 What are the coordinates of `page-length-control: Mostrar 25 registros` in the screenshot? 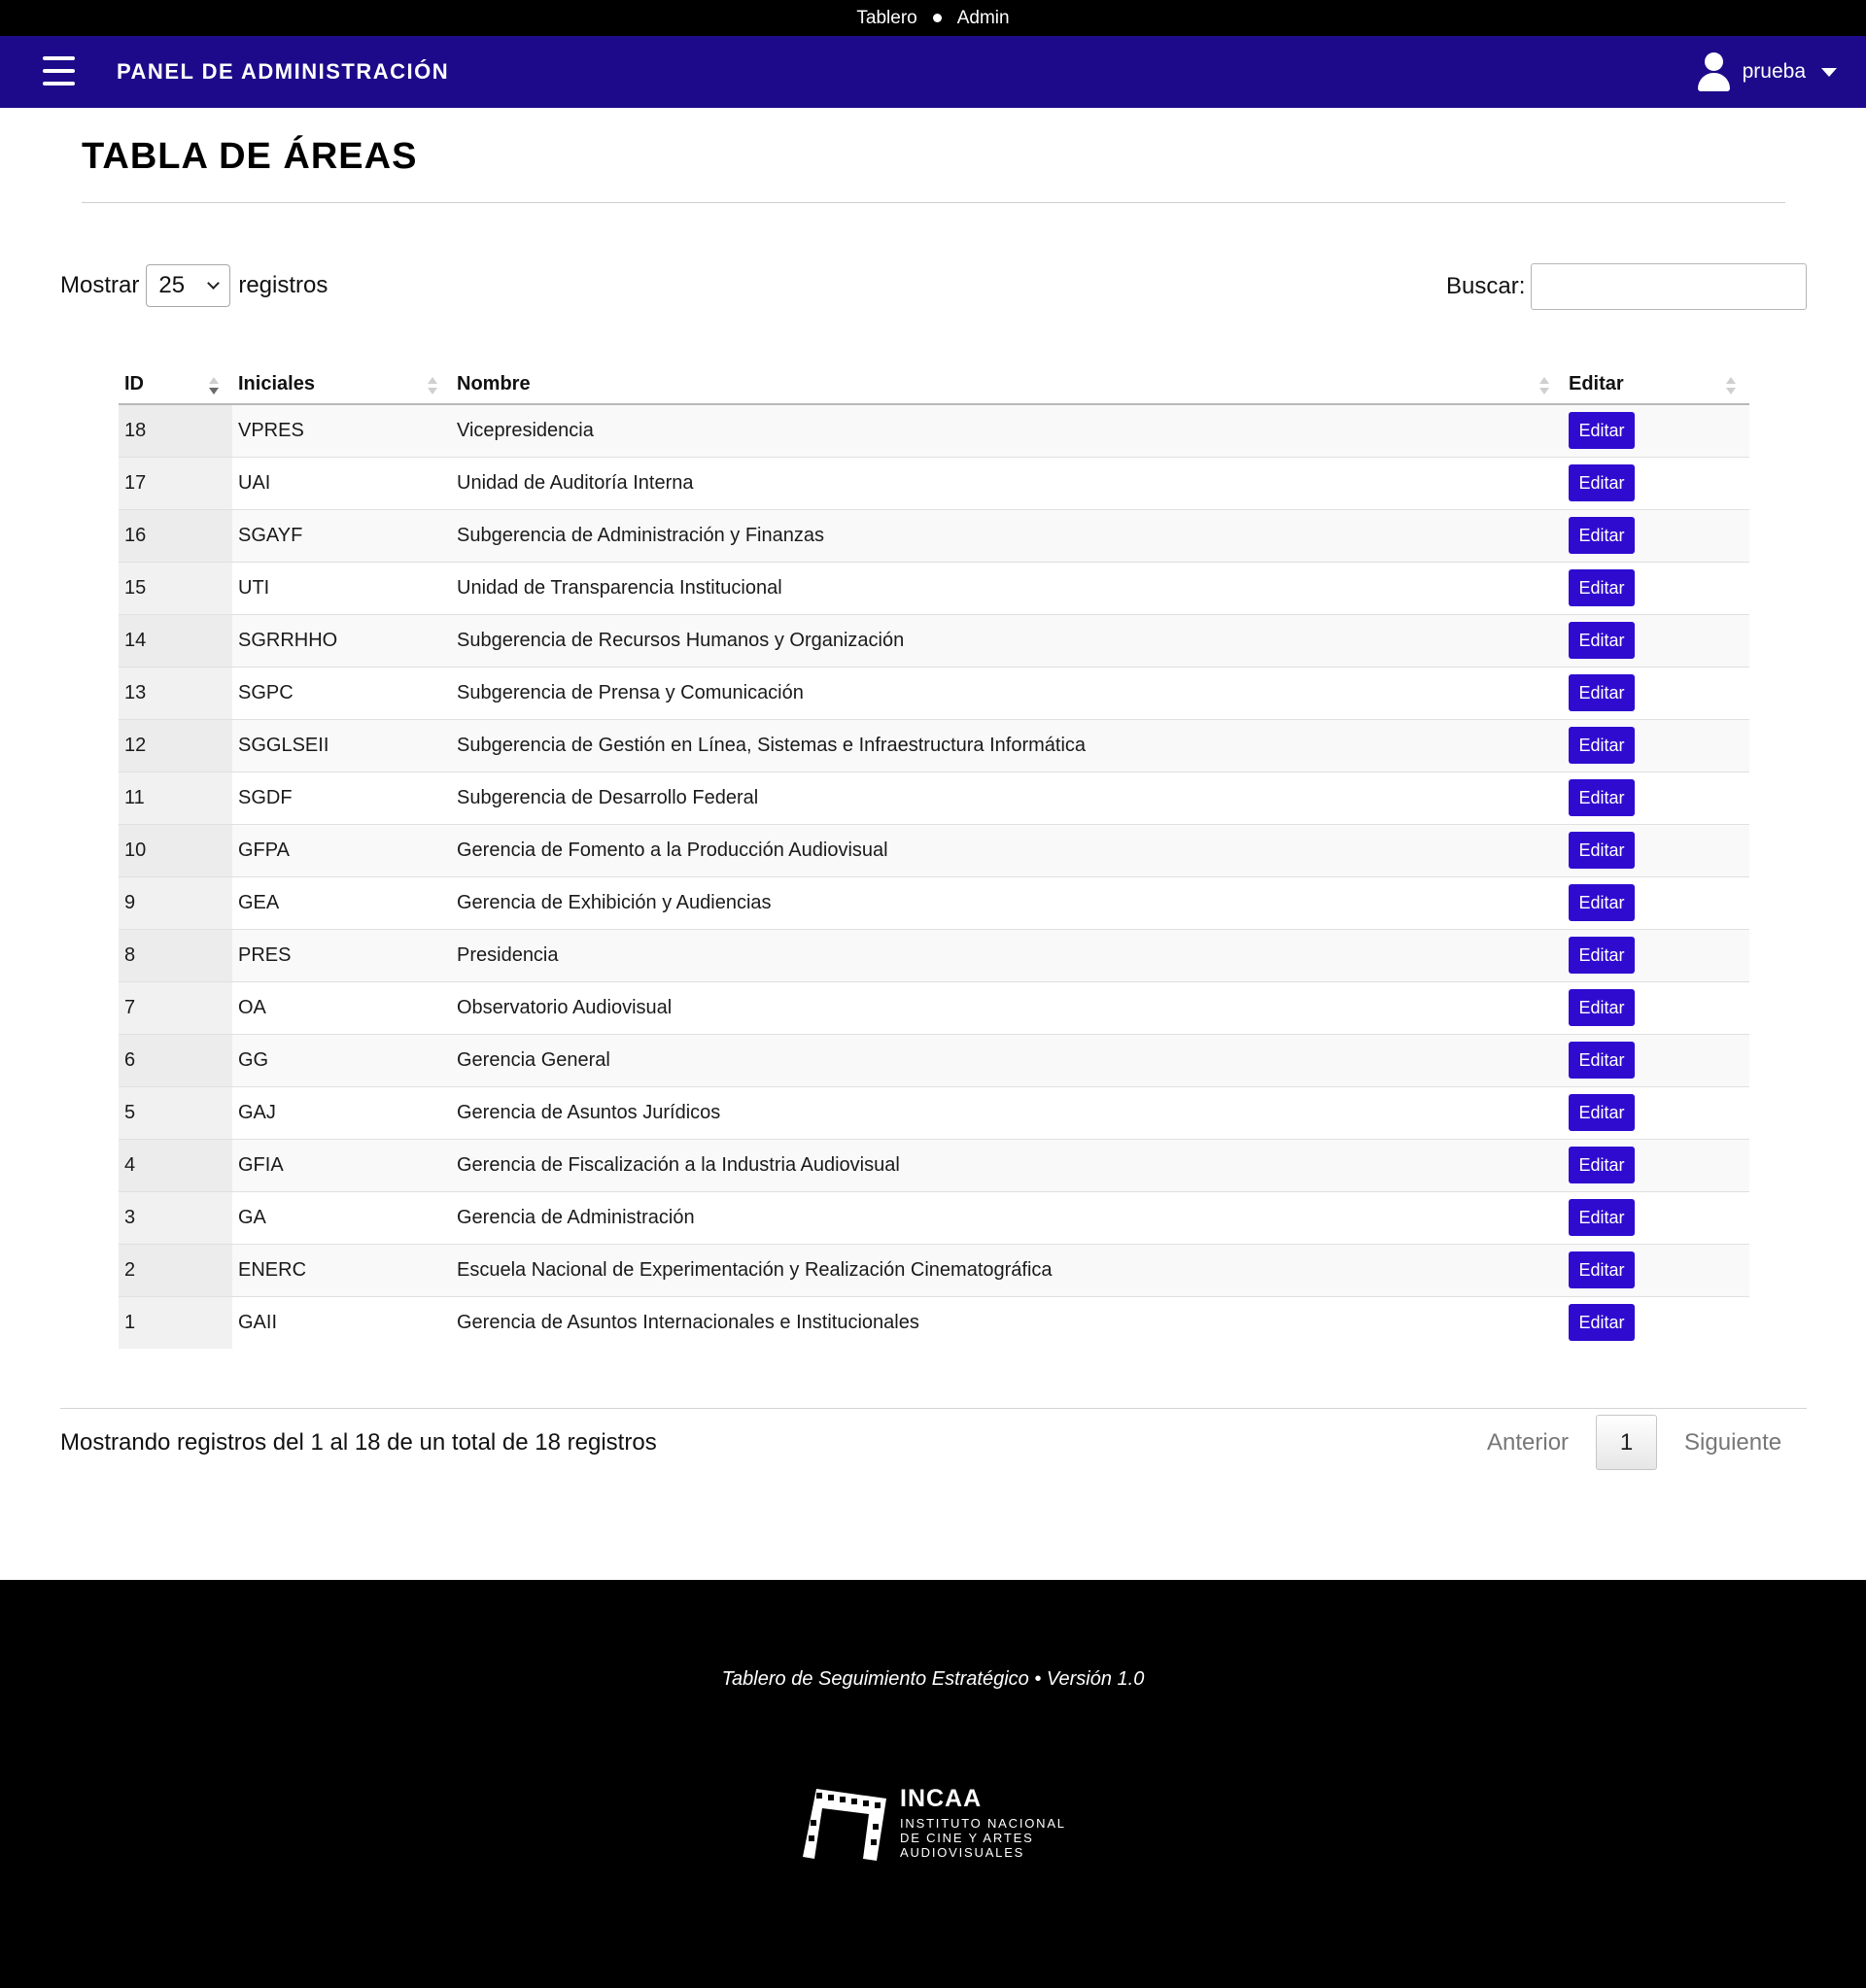 It's located at (194, 285).